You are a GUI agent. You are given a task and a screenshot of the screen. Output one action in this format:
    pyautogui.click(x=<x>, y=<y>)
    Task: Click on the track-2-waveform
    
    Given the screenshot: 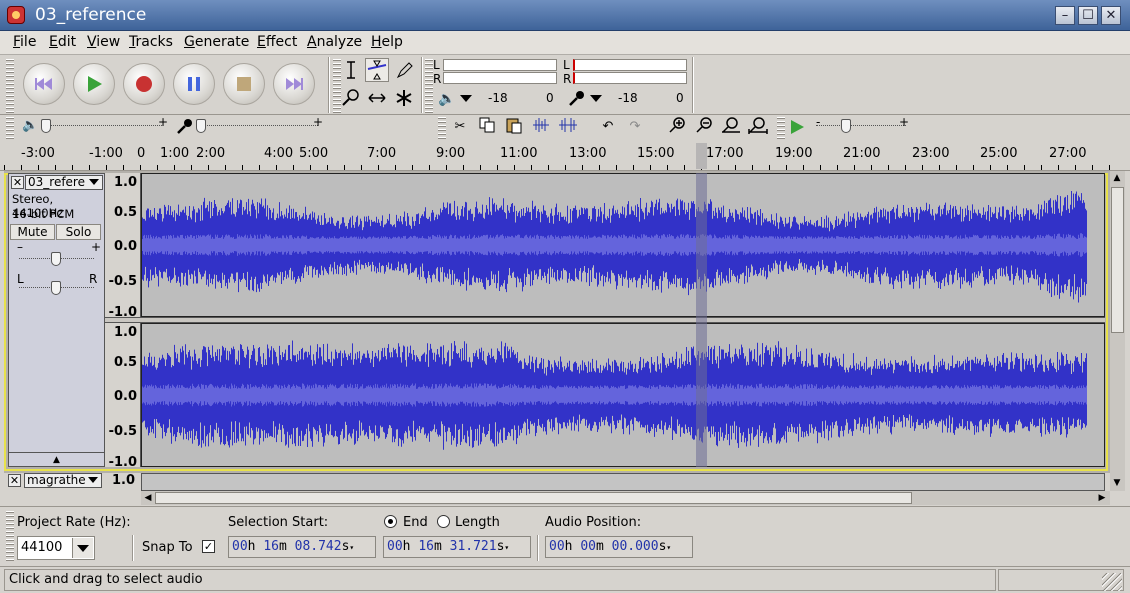 What is the action you would take?
    pyautogui.click(x=623, y=482)
    